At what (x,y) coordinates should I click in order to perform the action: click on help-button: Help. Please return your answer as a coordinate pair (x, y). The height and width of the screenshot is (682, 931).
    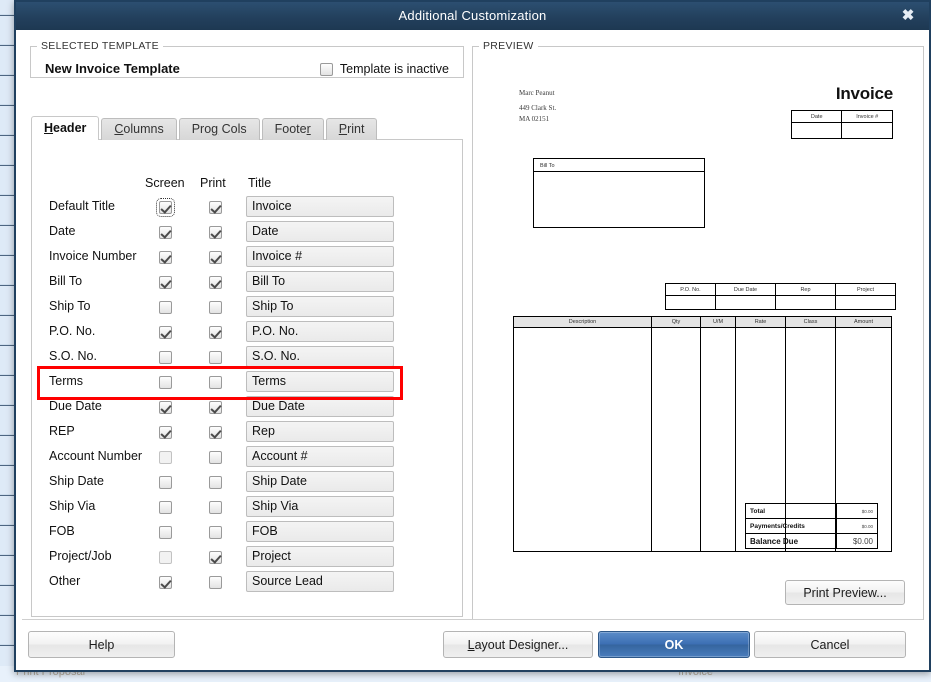
    Looking at the image, I should click on (101, 644).